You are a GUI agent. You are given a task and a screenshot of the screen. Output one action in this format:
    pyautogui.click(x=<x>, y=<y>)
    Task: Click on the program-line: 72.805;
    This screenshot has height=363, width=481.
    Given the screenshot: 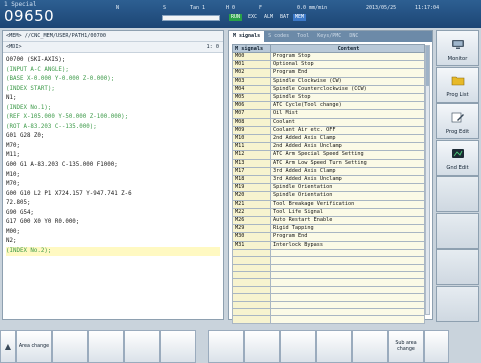 What is the action you would take?
    pyautogui.click(x=113, y=204)
    